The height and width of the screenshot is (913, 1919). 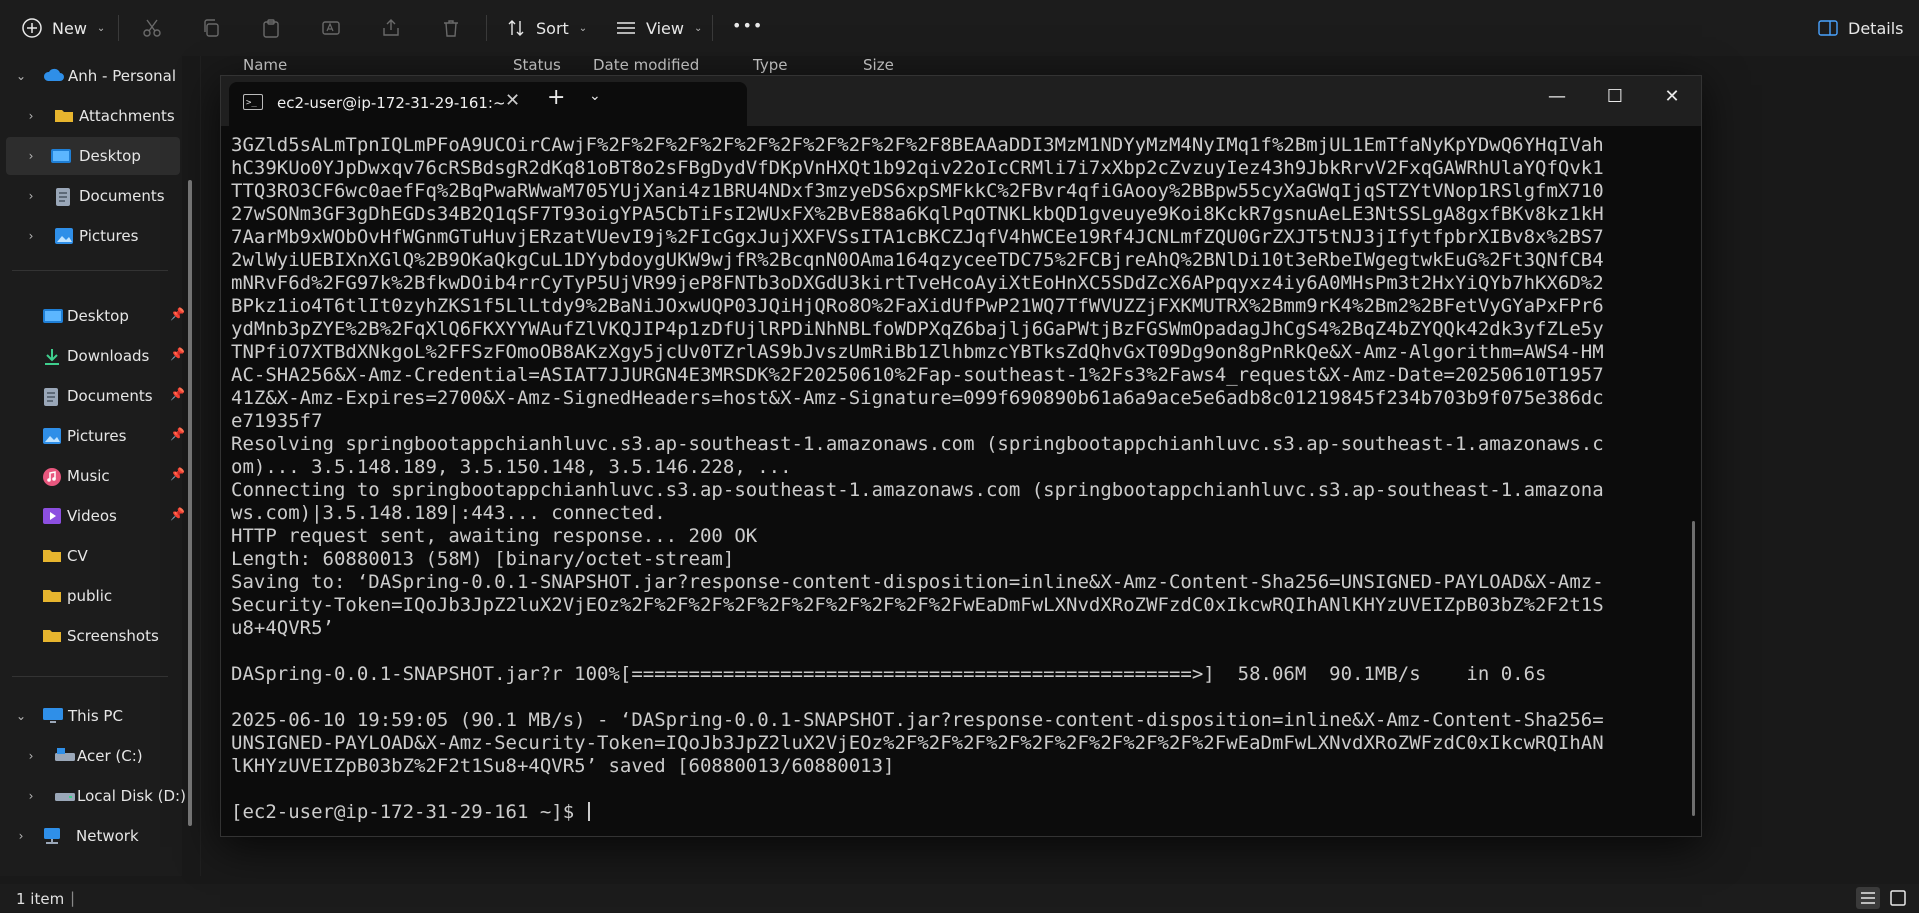 I want to click on quick-access-music: Music 📌, so click(x=97, y=476).